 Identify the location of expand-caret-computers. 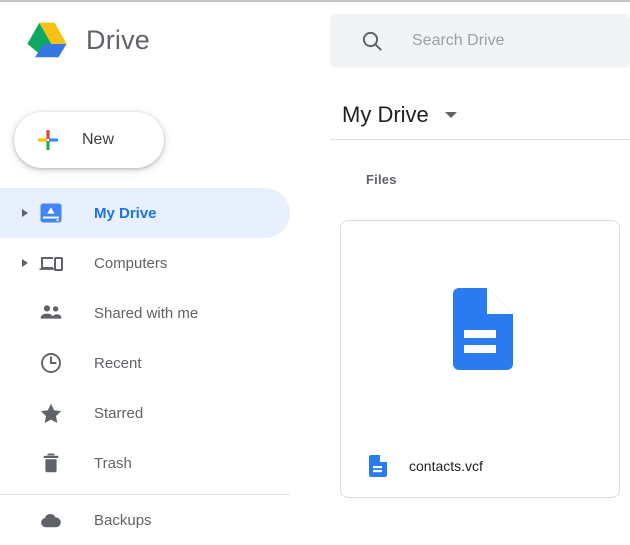
(25, 263).